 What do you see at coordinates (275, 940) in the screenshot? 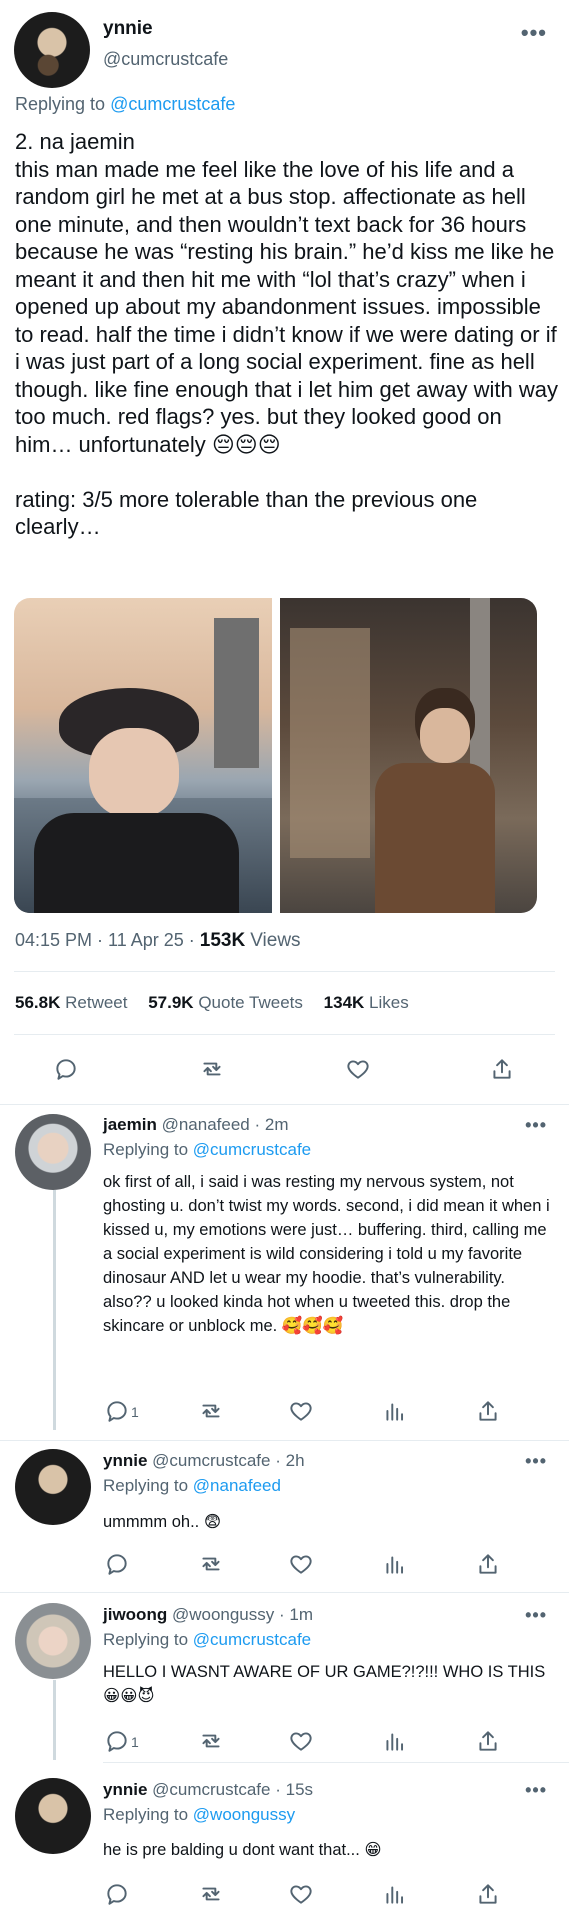
I see `views-label: Views` at bounding box center [275, 940].